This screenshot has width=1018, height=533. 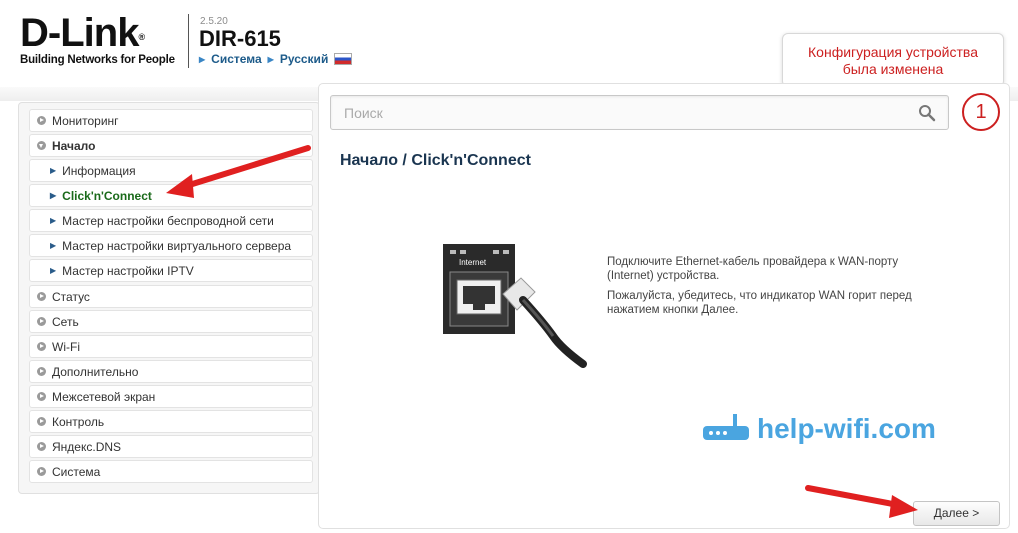 What do you see at coordinates (473, 262) in the screenshot?
I see `port-label: Internet` at bounding box center [473, 262].